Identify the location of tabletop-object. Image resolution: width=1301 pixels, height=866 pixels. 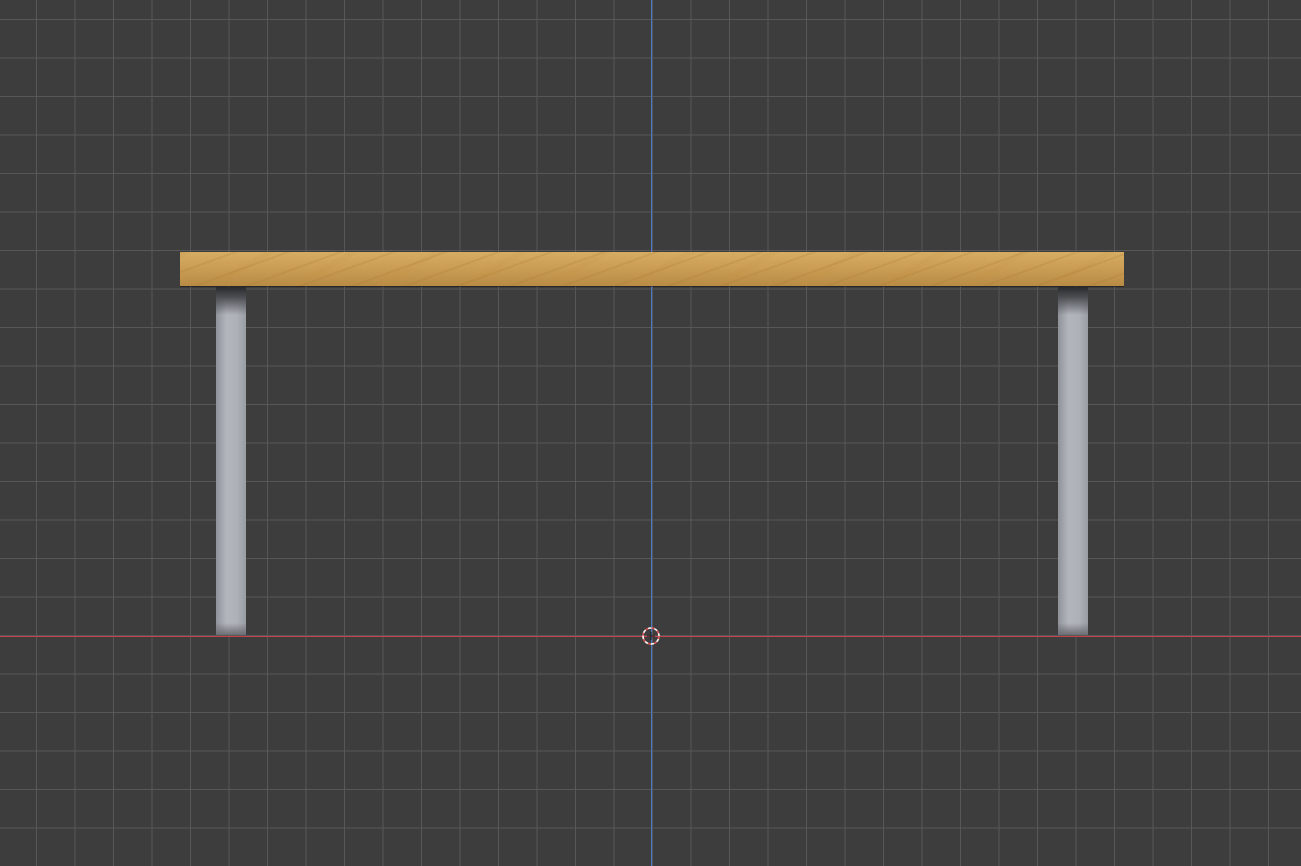
(652, 269).